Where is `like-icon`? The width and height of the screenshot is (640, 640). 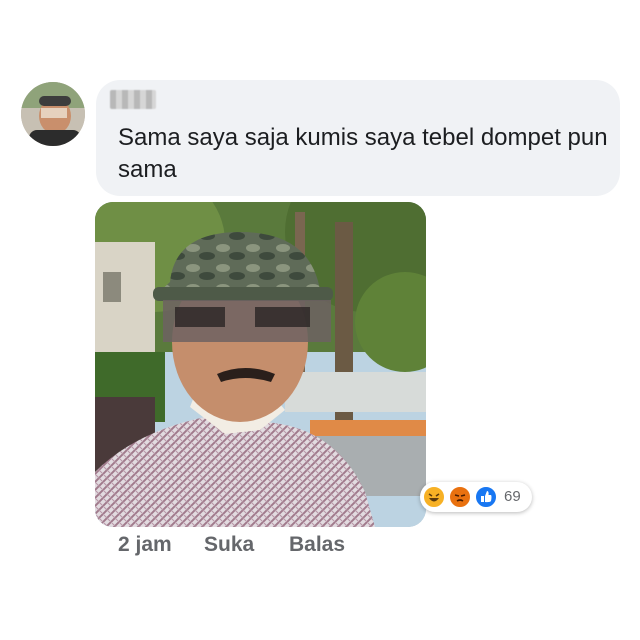 like-icon is located at coordinates (486, 497).